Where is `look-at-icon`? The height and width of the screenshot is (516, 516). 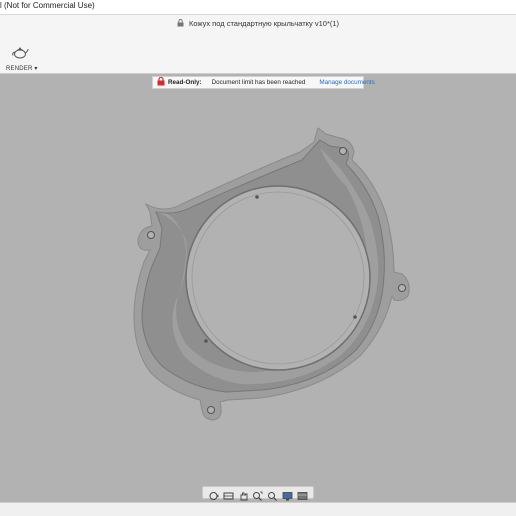
look-at-icon is located at coordinates (228, 493).